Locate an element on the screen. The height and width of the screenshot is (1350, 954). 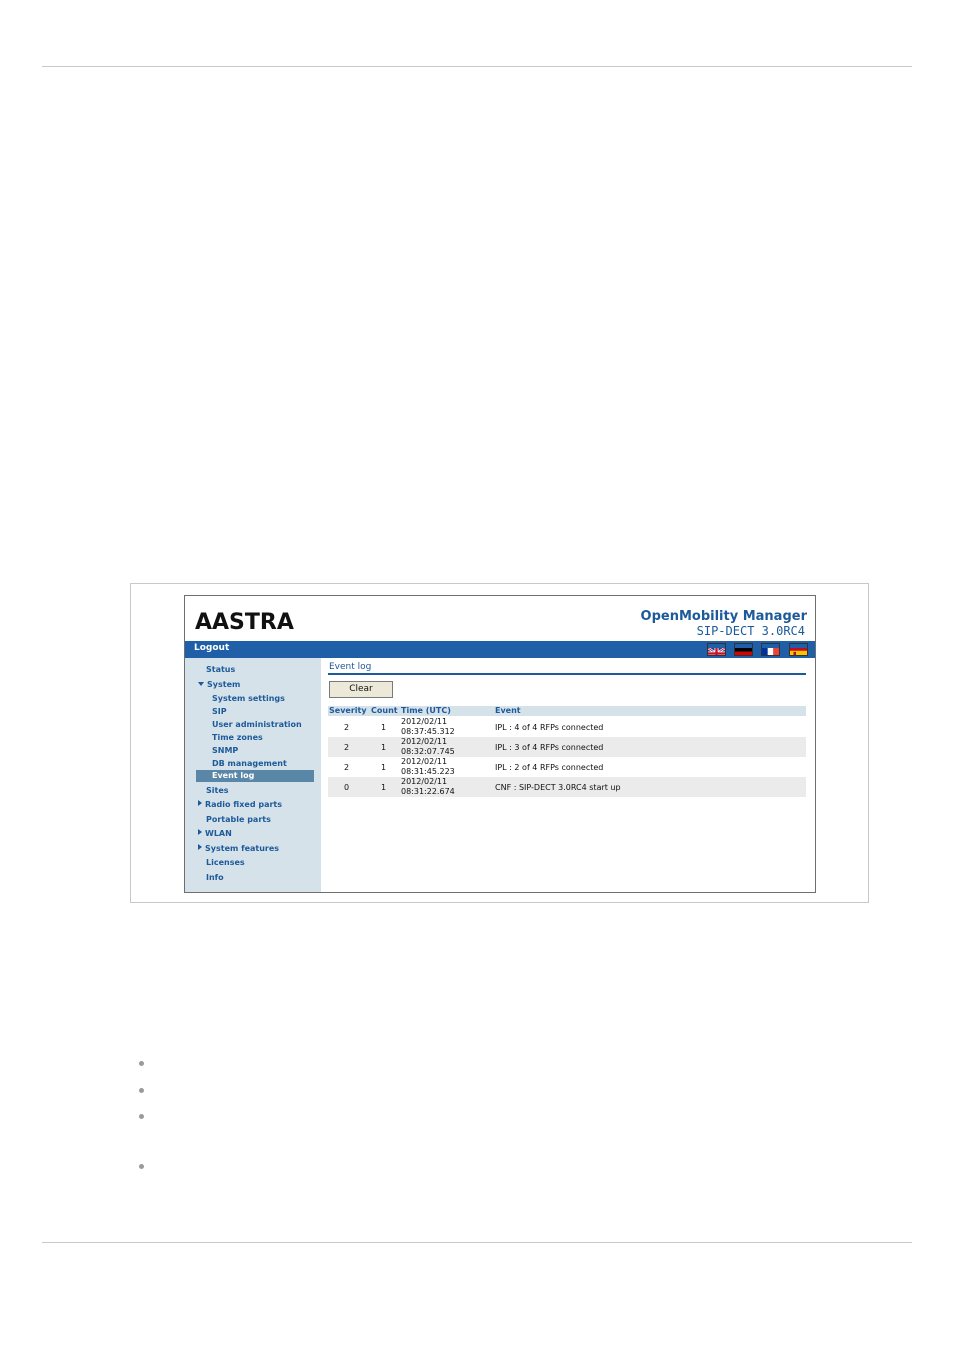
sidebar-item-status: Status is located at coordinates (220, 670).